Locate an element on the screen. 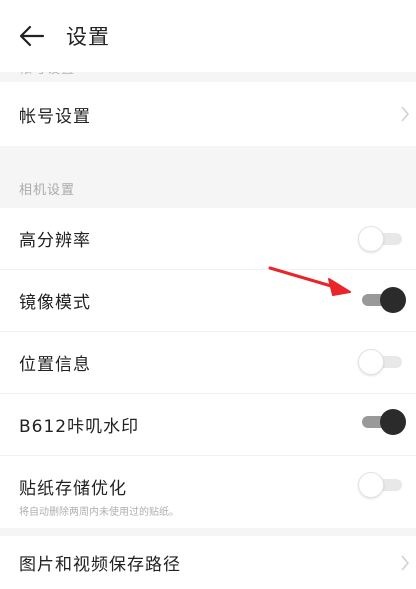 The height and width of the screenshot is (589, 416). setting-row-watermark: B612咔叽水印 is located at coordinates (208, 424).